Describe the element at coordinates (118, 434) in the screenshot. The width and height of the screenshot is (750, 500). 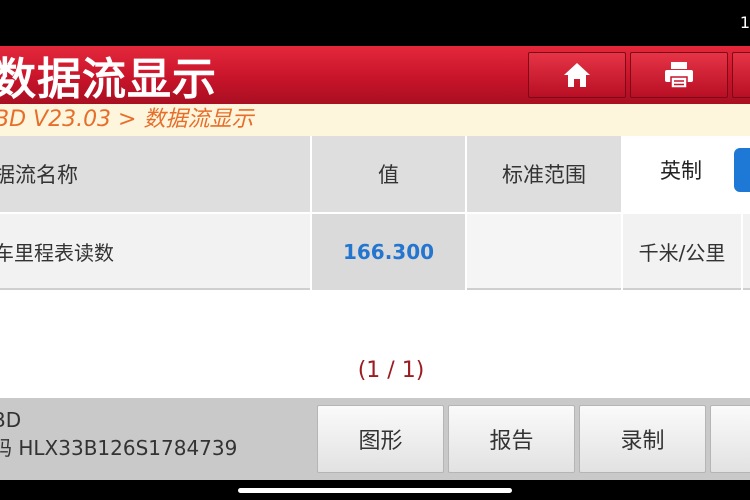
I see `vehicle-info: BD 码 HLX33B126S1784739` at that location.